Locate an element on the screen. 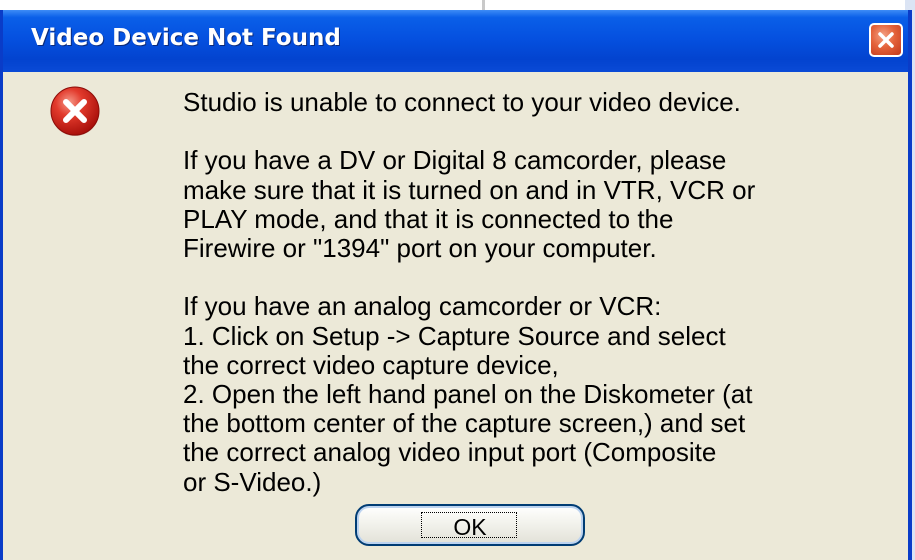 The image size is (915, 560). close-icon is located at coordinates (886, 40).